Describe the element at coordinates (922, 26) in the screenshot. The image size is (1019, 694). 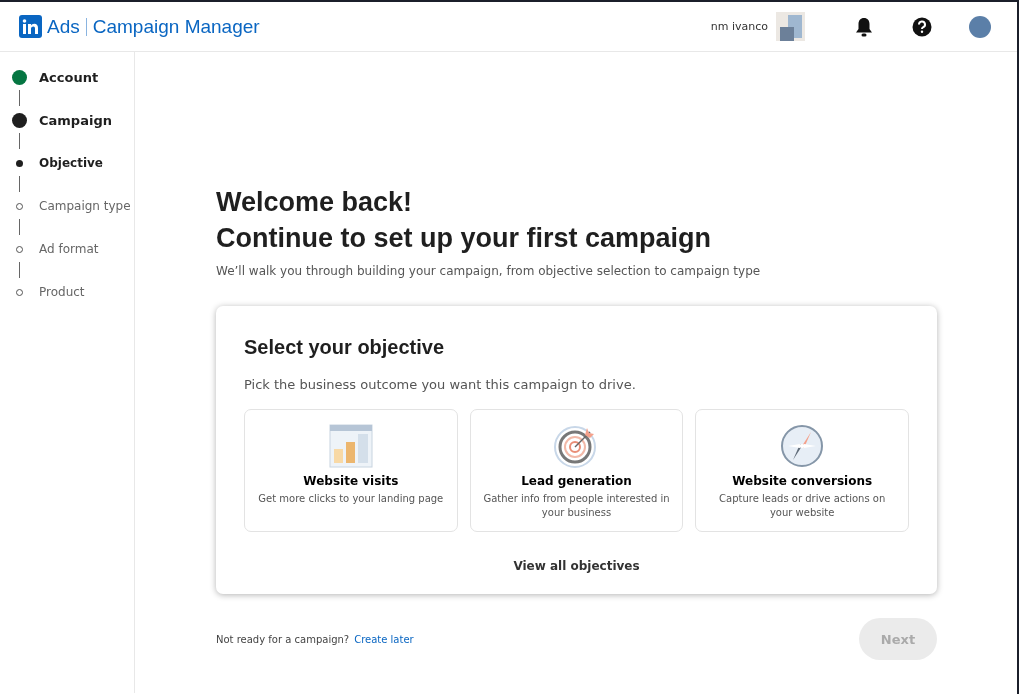
I see `help-icon` at that location.